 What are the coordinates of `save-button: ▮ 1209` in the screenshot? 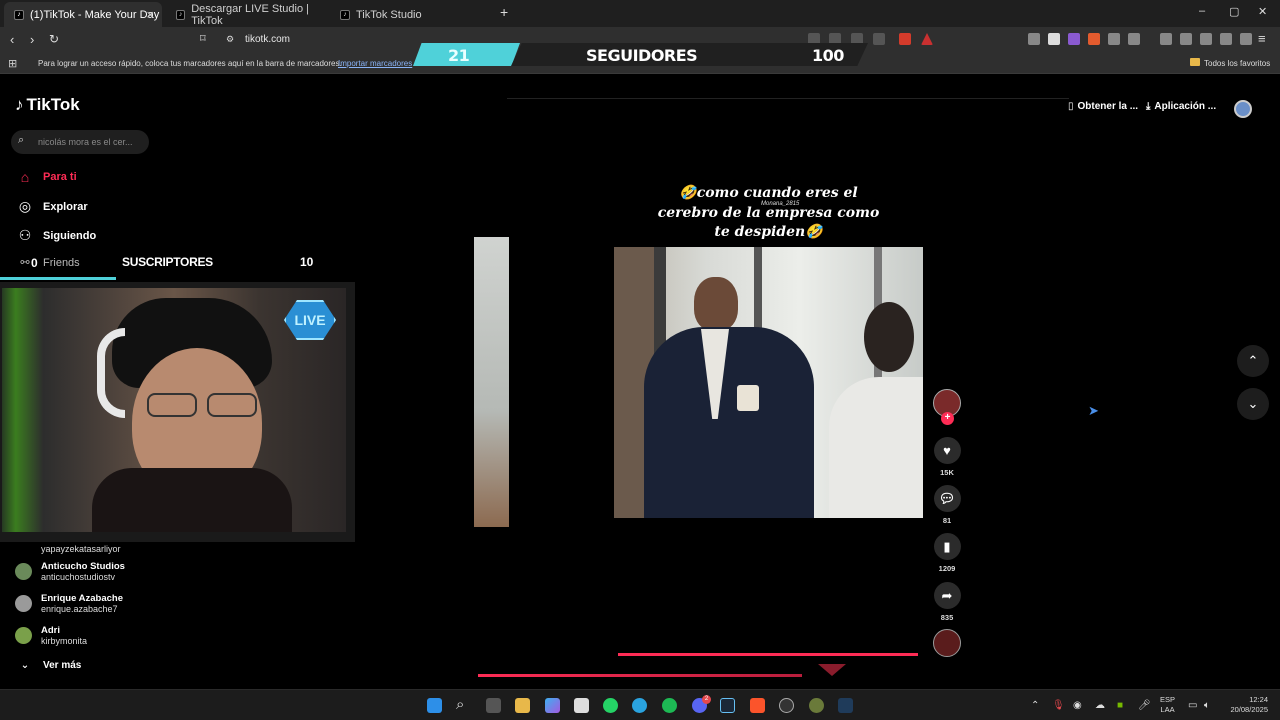 It's located at (947, 553).